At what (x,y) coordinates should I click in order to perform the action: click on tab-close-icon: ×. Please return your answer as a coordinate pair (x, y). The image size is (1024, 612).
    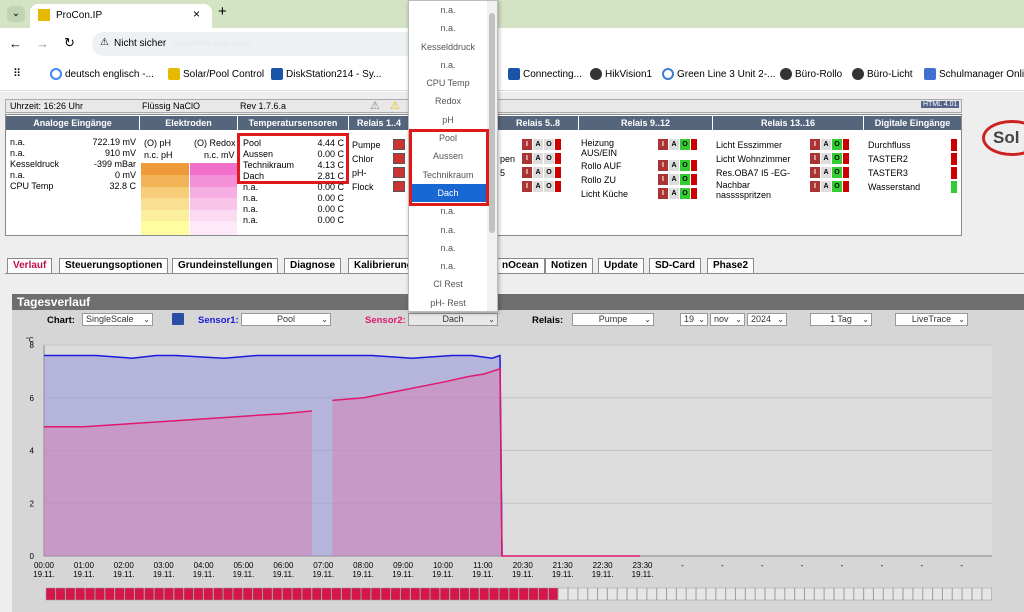
    Looking at the image, I should click on (196, 14).